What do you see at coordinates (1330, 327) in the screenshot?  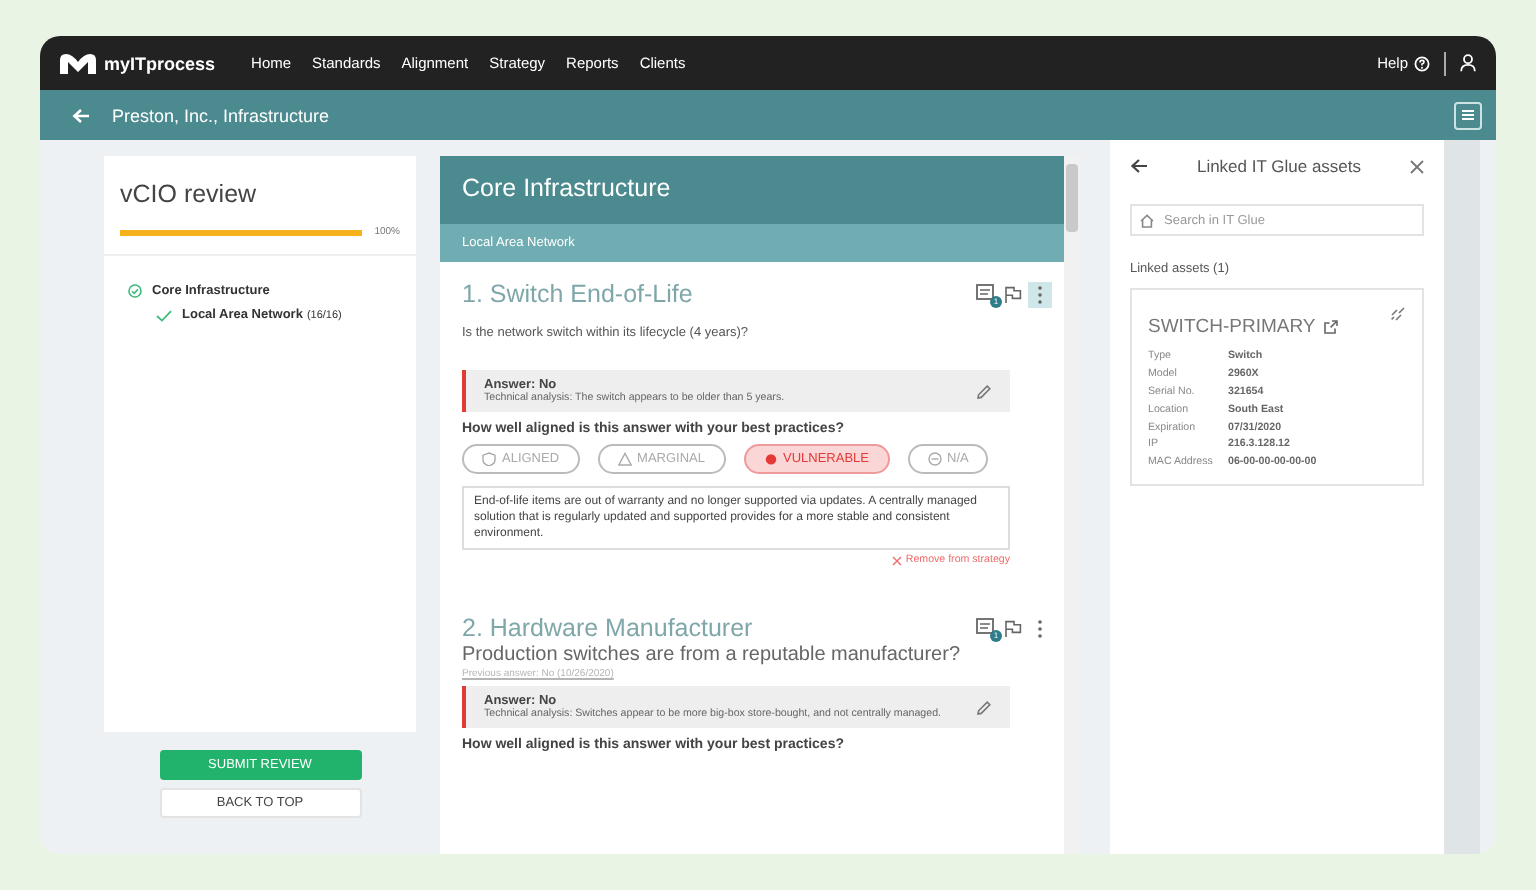 I see `external-link-icon` at bounding box center [1330, 327].